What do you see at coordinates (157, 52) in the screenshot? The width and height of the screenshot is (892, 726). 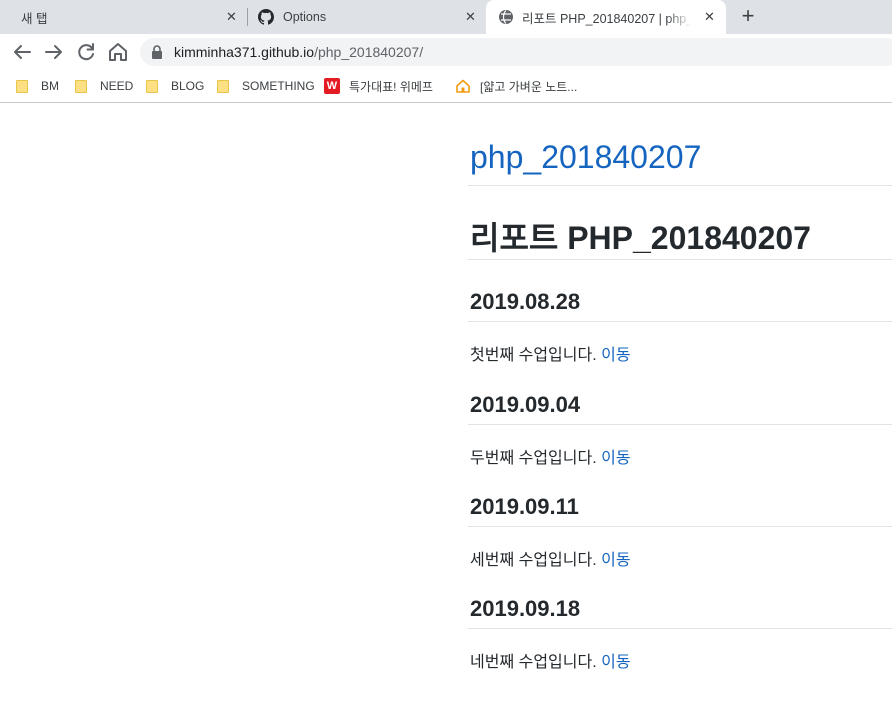 I see `lock-icon` at bounding box center [157, 52].